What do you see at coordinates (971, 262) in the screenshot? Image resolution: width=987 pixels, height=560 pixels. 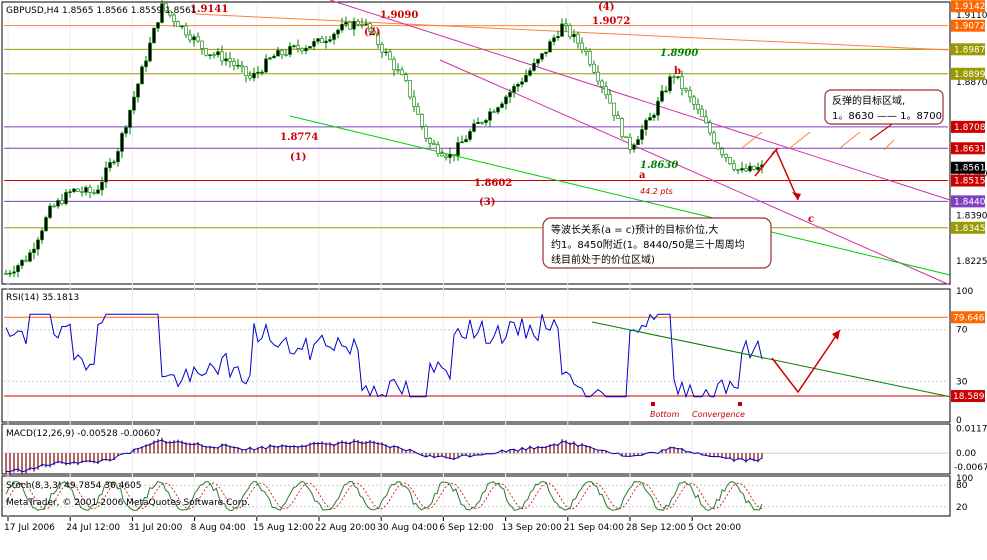 I see `y-tick-label: 1.8225` at bounding box center [971, 262].